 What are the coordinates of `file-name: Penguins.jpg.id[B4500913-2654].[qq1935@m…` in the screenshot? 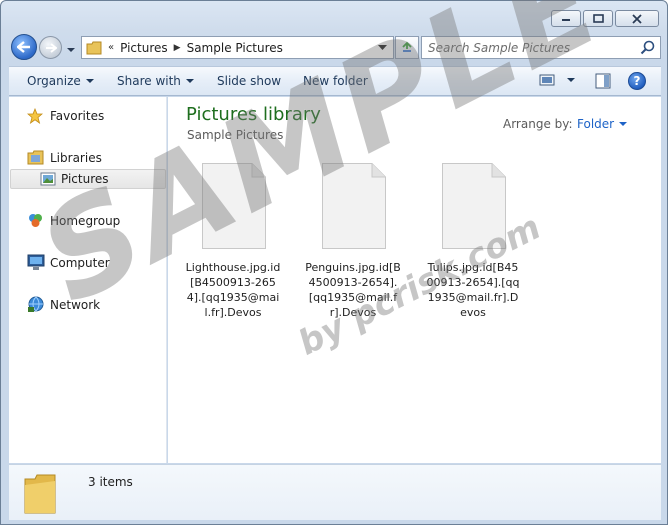 It's located at (353, 290).